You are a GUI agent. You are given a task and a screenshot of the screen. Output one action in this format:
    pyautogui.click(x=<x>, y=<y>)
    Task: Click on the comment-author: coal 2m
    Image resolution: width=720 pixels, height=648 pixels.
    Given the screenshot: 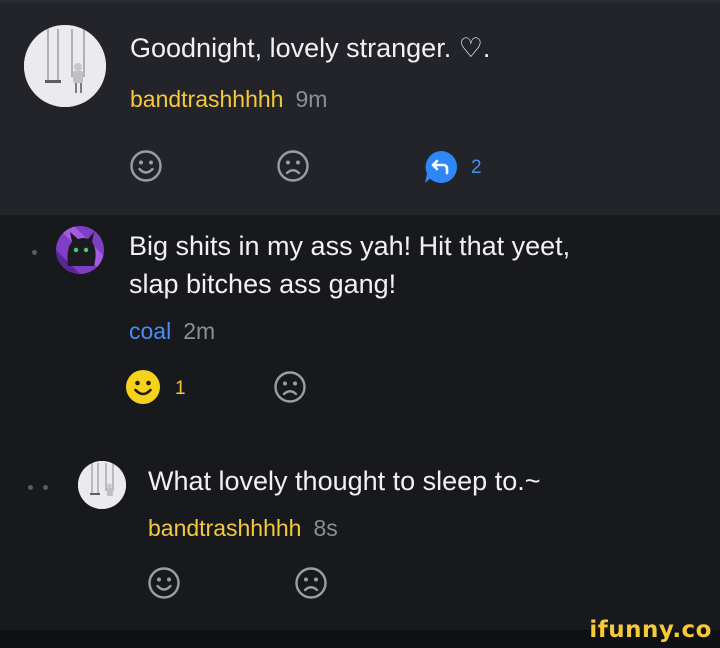 What is the action you would take?
    pyautogui.click(x=172, y=331)
    